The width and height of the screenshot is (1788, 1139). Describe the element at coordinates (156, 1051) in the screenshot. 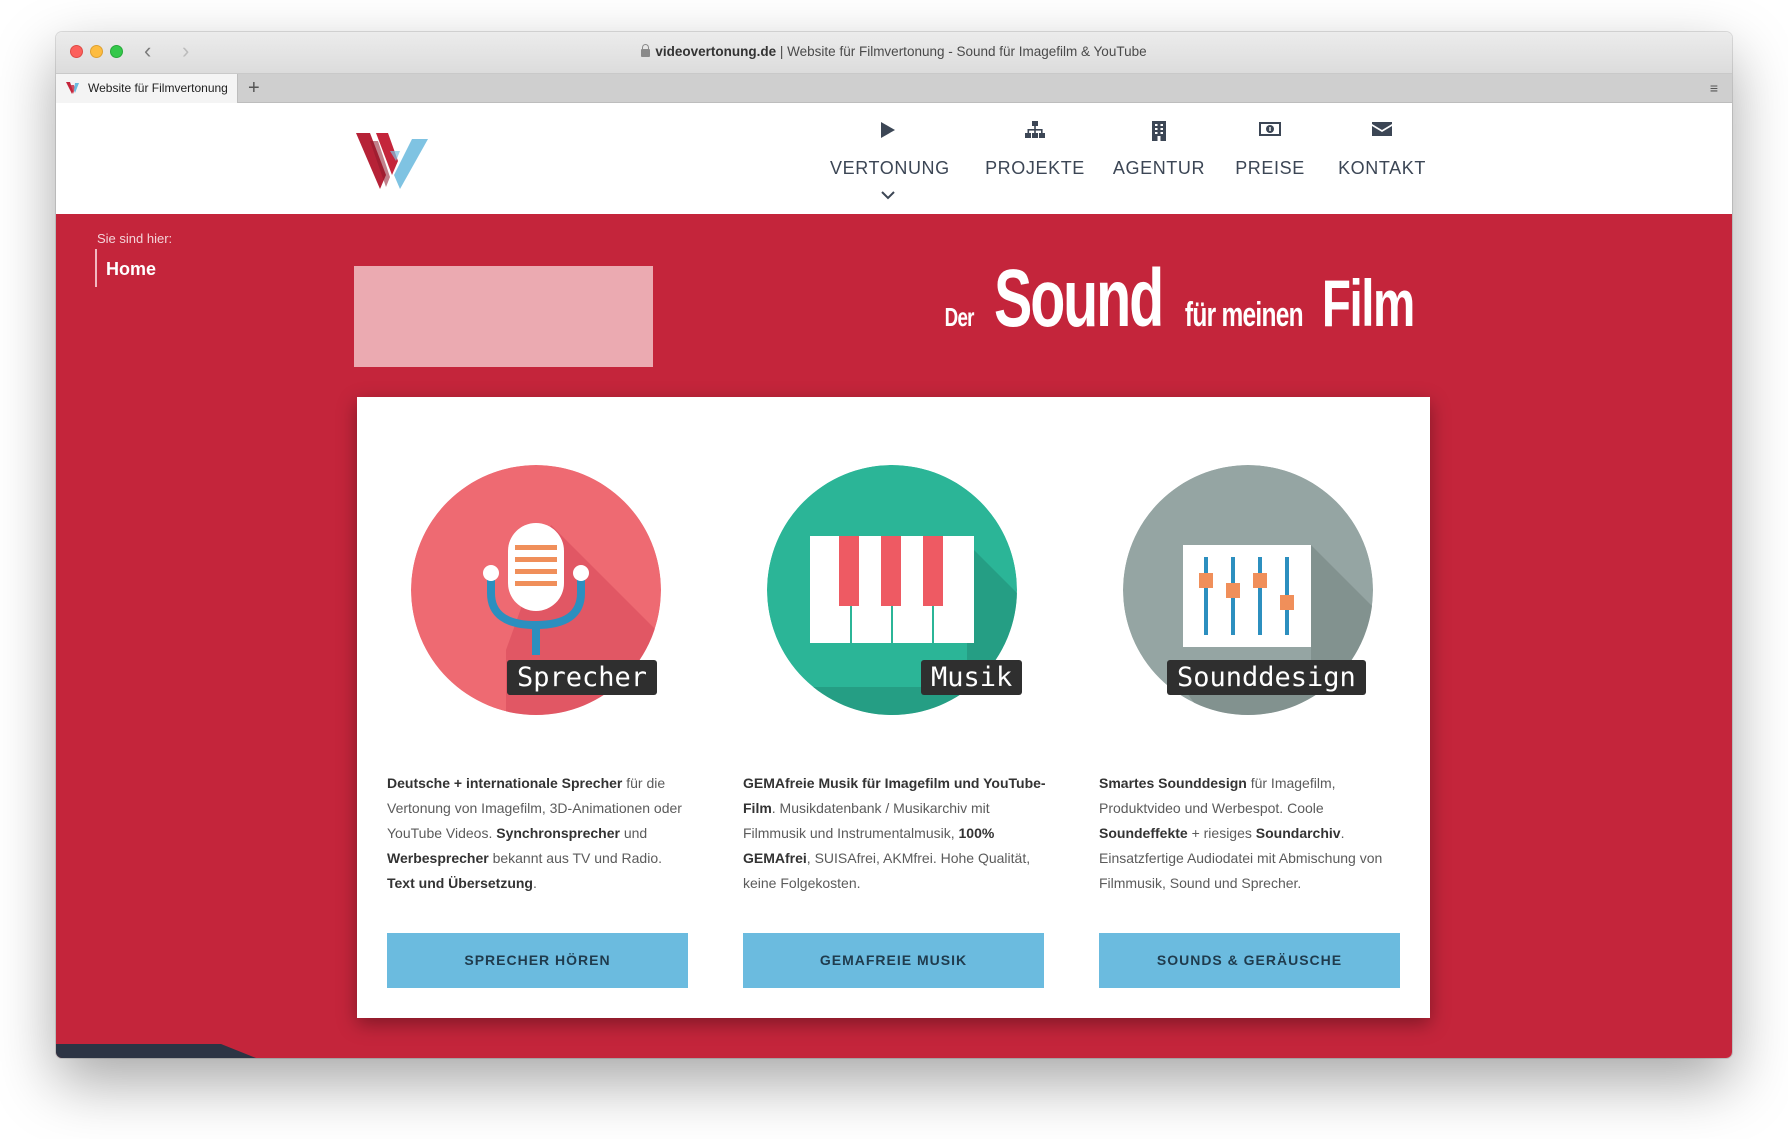

I see `bottom-dark-strip` at that location.